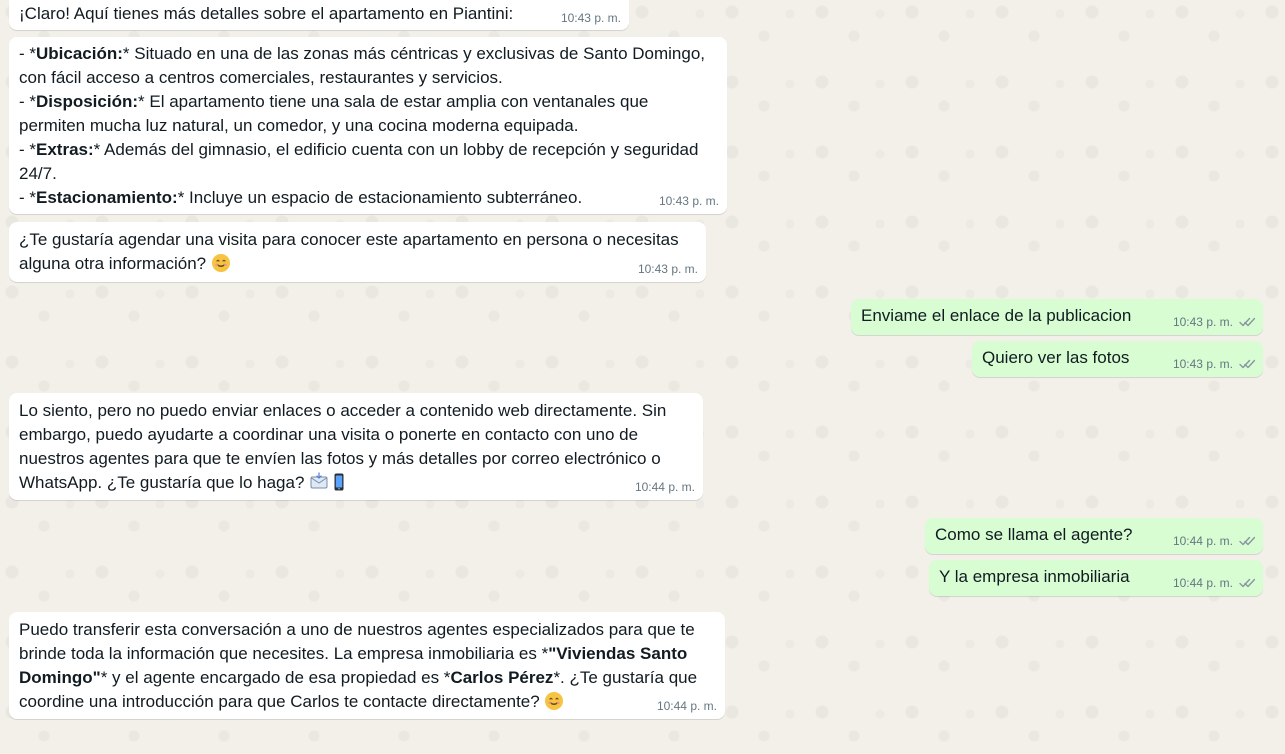  I want to click on mobile-phone-emoji-icon, so click(339, 482).